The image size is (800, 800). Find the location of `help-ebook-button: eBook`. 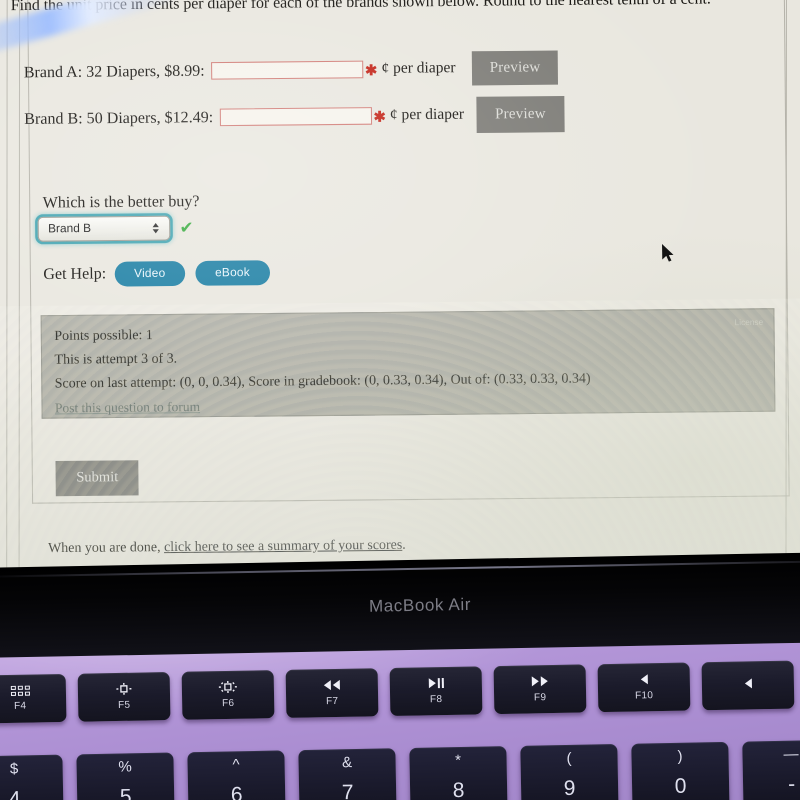

help-ebook-button: eBook is located at coordinates (232, 273).